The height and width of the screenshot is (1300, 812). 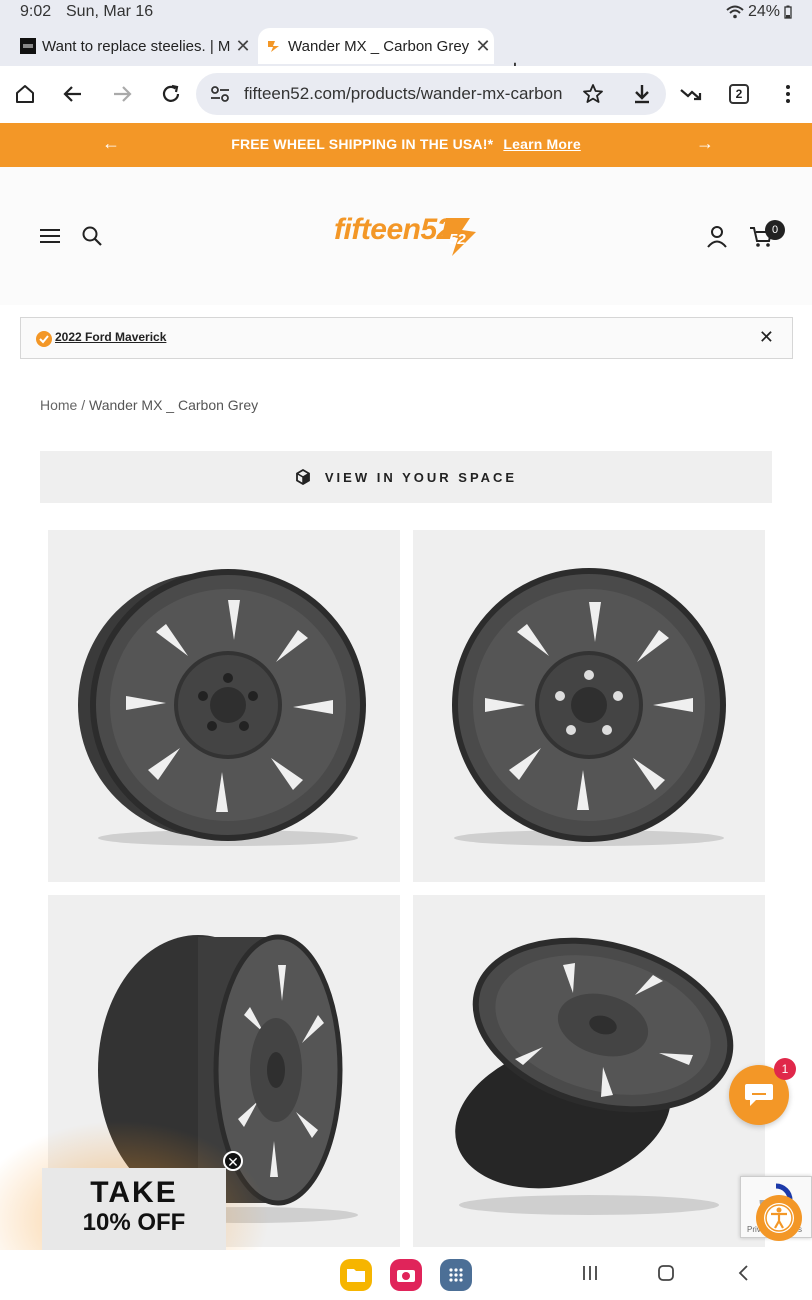 What do you see at coordinates (174, 405) in the screenshot?
I see `breadcrumb-current: Wander MX _ Carbon Grey` at bounding box center [174, 405].